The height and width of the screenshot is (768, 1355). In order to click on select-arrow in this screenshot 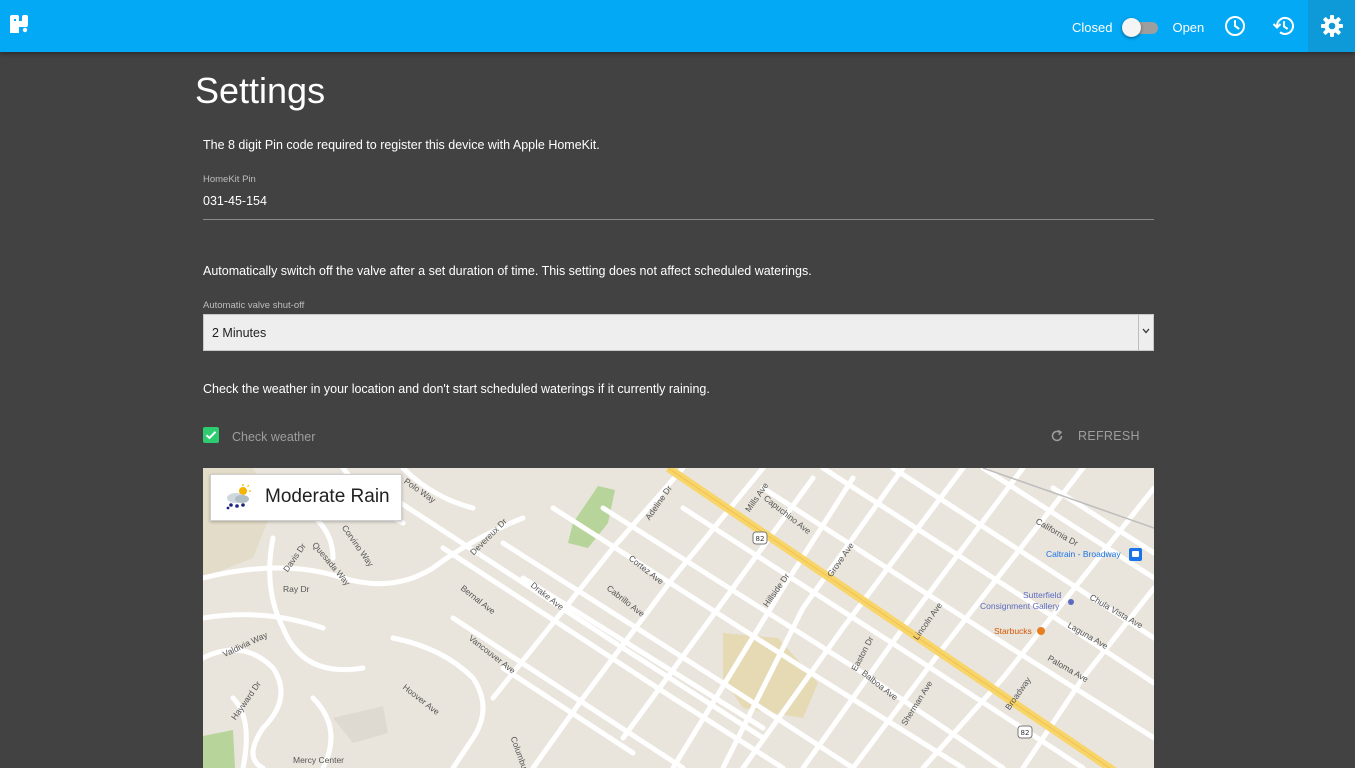, I will do `click(1145, 332)`.